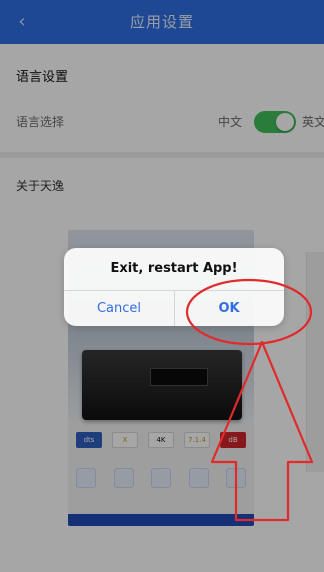 Image resolution: width=324 pixels, height=572 pixels. What do you see at coordinates (229, 308) in the screenshot?
I see `ok-button: OK` at bounding box center [229, 308].